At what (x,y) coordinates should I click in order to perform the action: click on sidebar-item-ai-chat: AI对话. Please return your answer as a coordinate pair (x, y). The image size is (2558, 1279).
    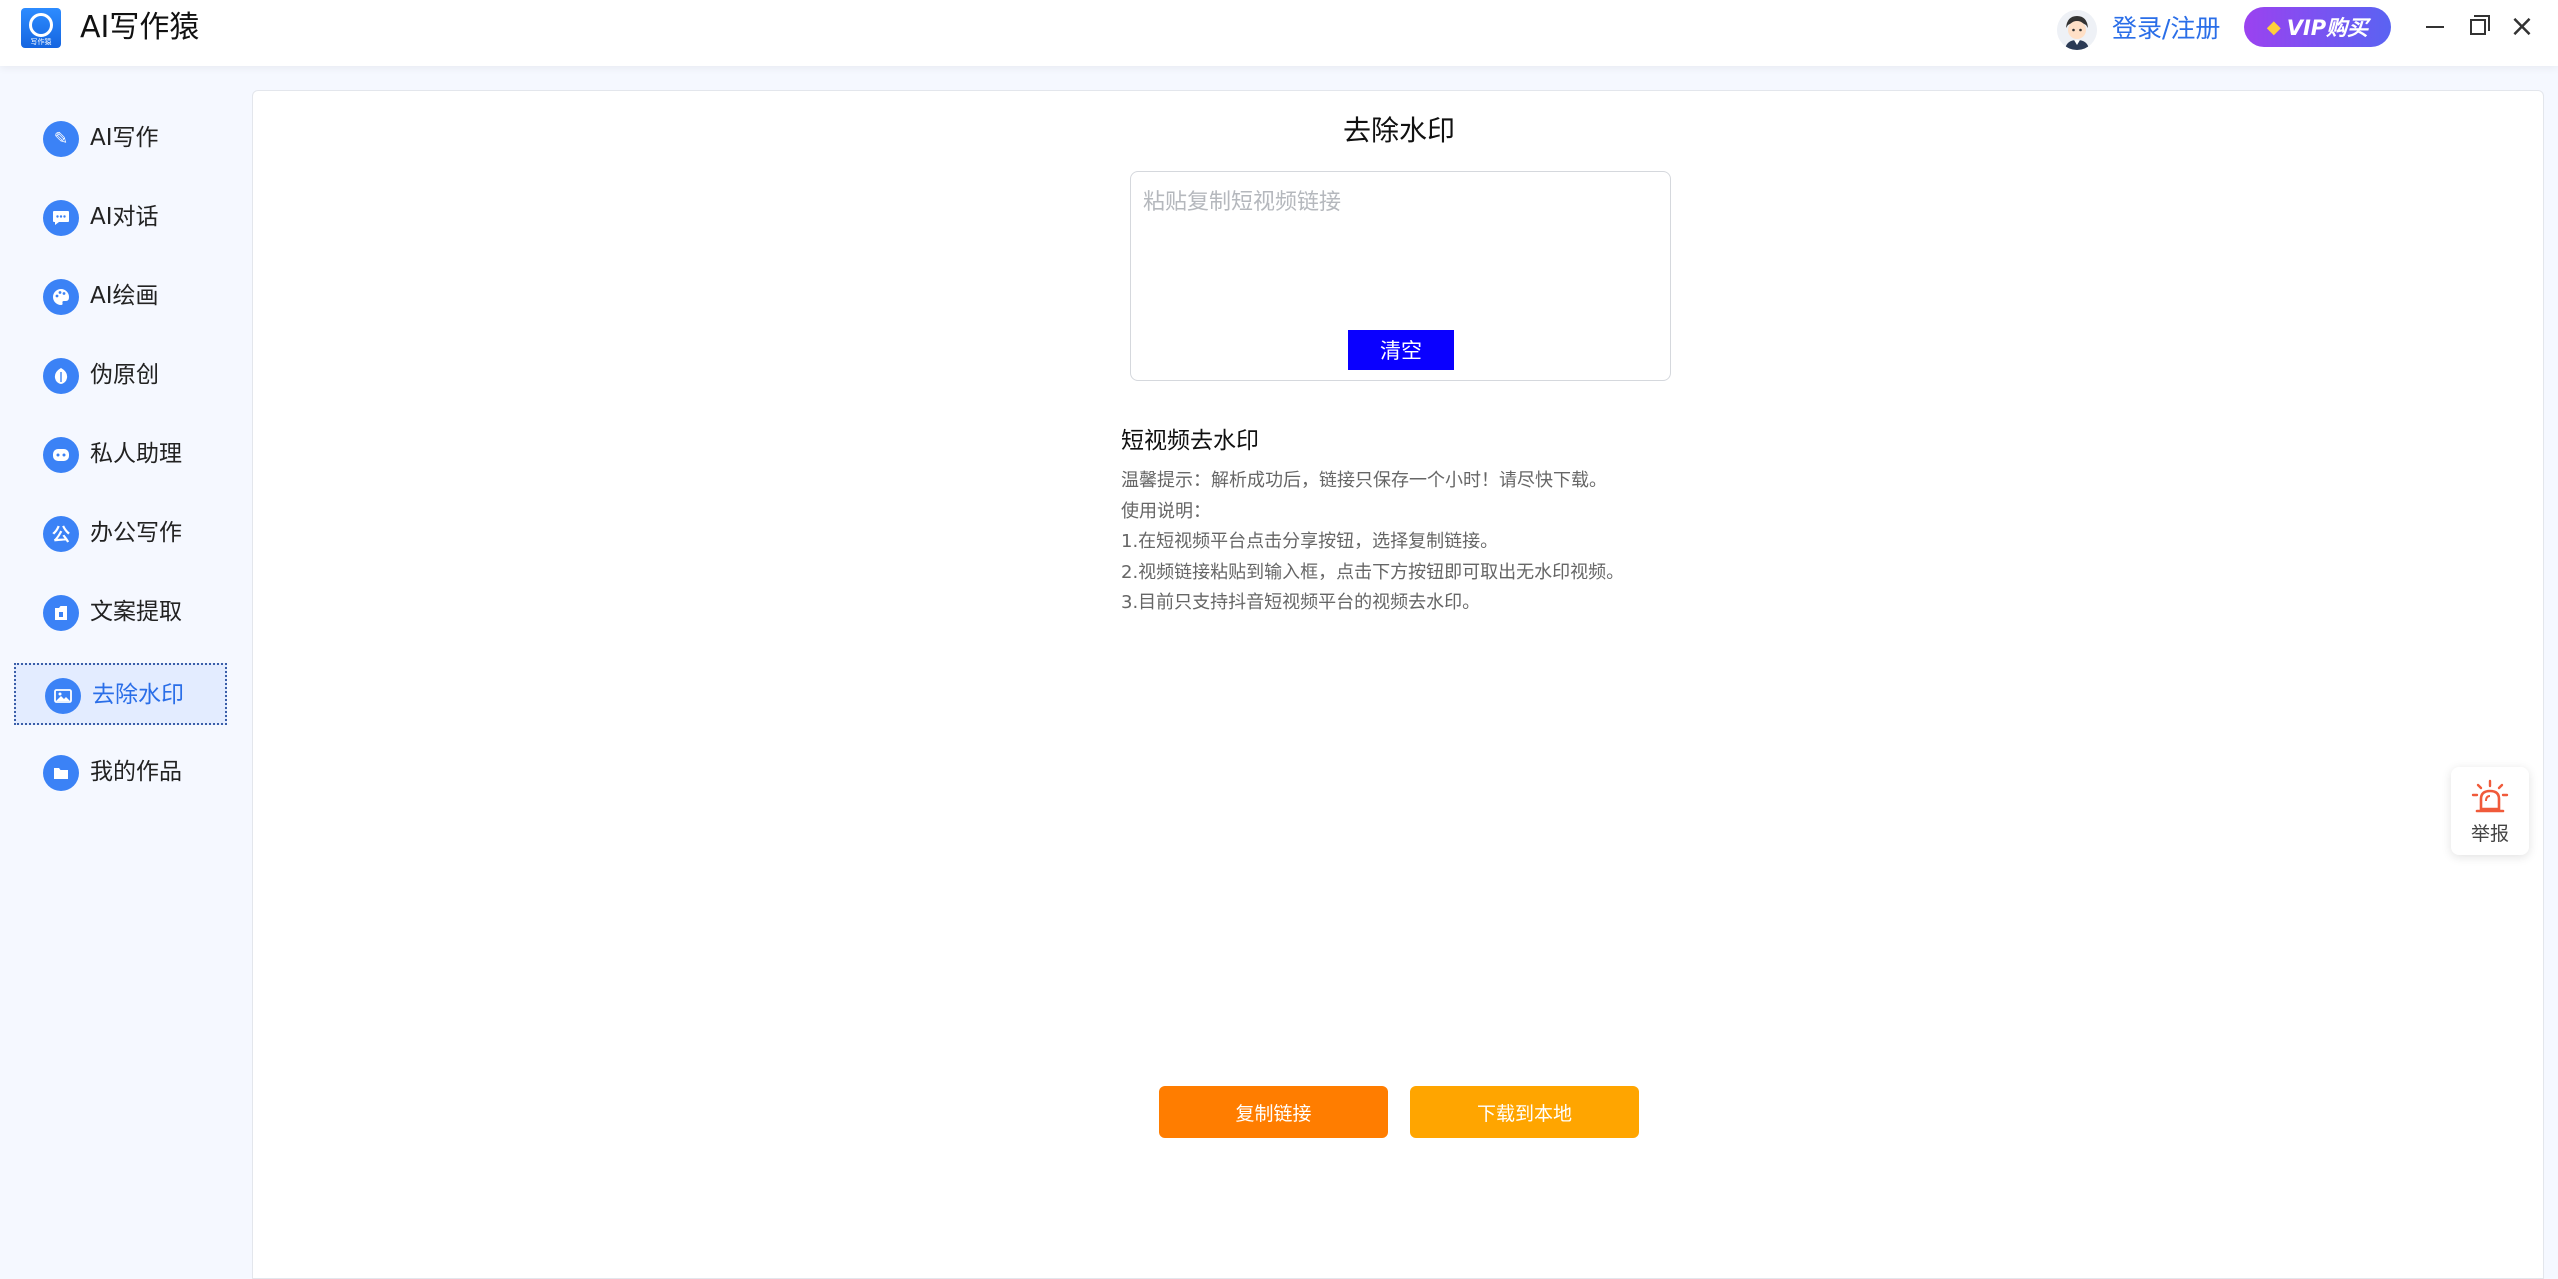
    Looking at the image, I should click on (120, 218).